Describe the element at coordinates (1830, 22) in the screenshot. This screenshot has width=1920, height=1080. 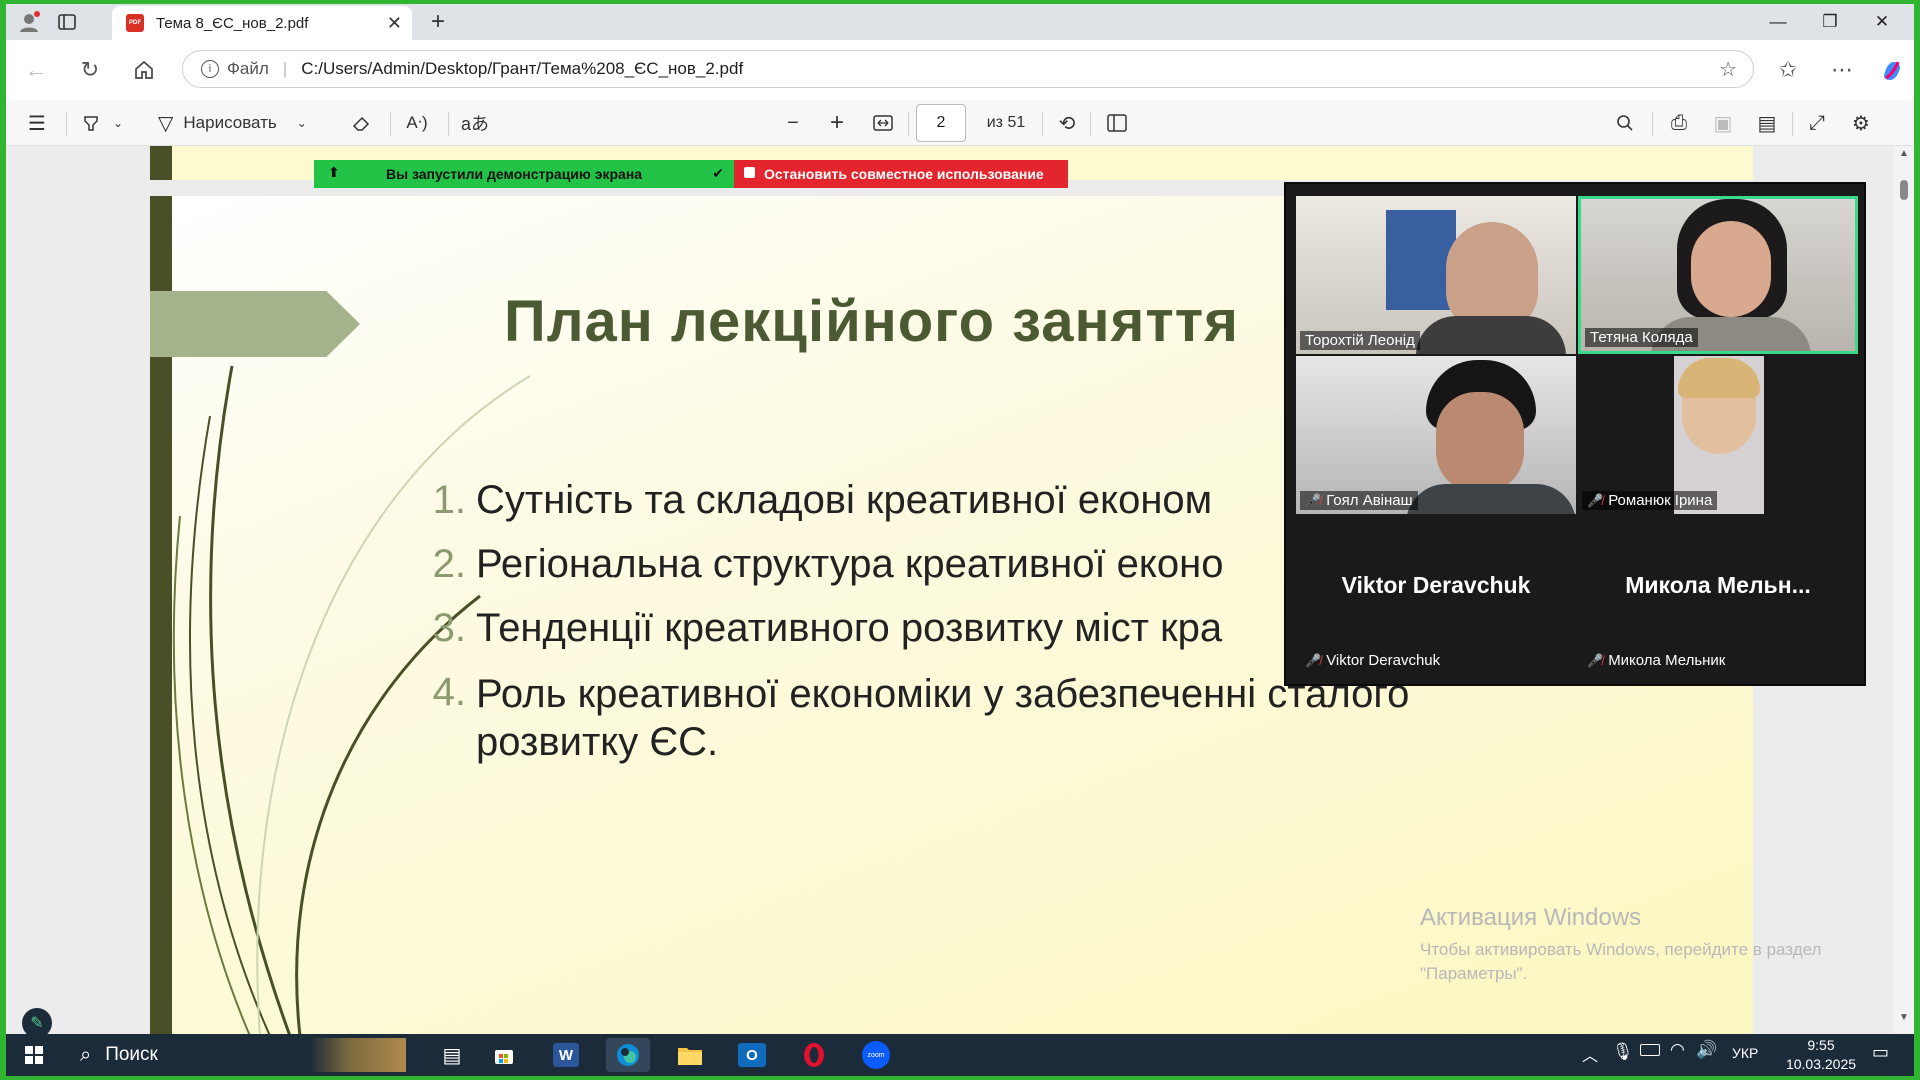
I see `maximize-button: ❐` at that location.